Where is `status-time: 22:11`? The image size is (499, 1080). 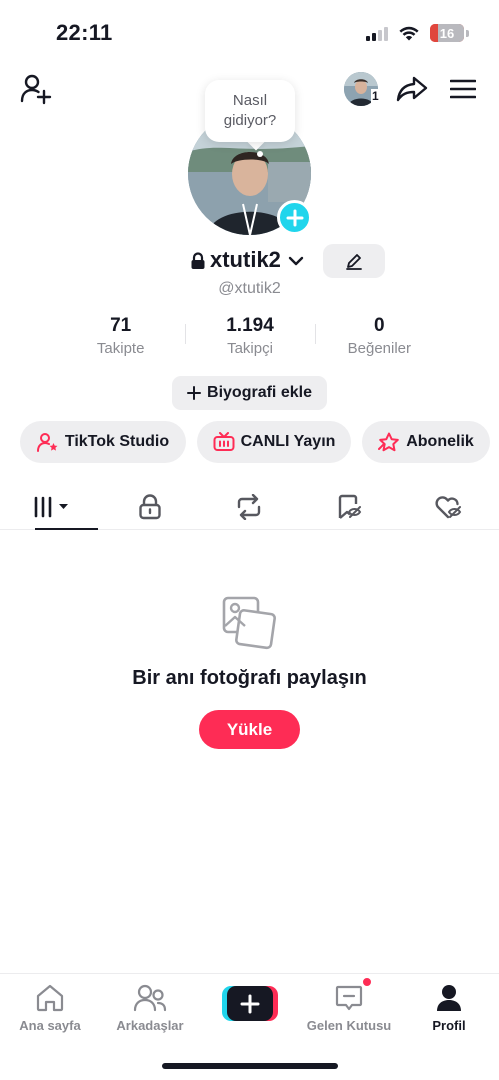 status-time: 22:11 is located at coordinates (84, 32).